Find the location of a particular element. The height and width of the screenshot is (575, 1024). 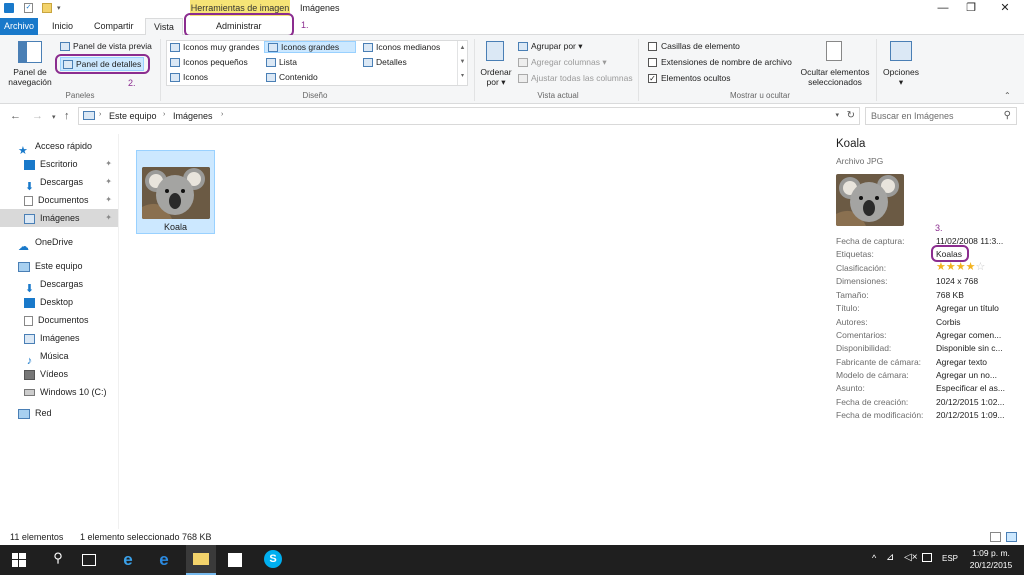

language-indicator: ESP is located at coordinates (950, 558).